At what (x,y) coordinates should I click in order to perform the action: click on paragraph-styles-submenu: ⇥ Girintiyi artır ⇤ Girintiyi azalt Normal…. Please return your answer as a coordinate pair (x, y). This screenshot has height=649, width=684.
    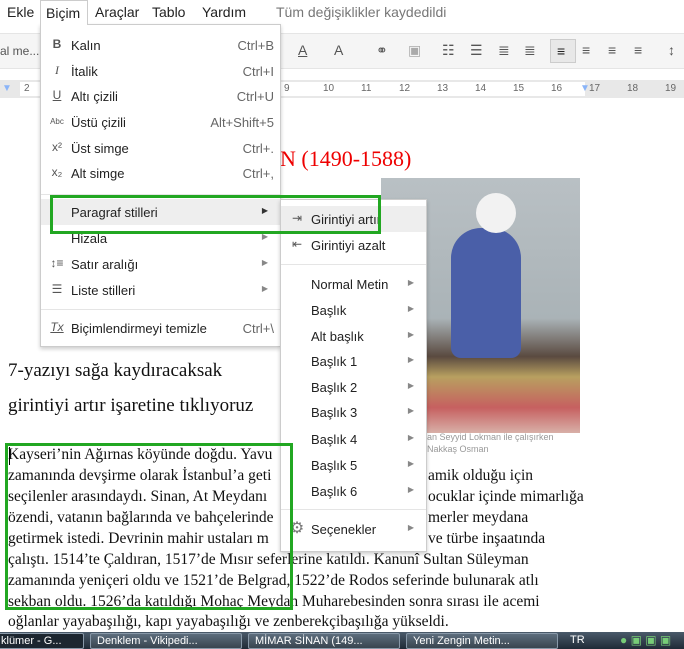
    Looking at the image, I should click on (353, 375).